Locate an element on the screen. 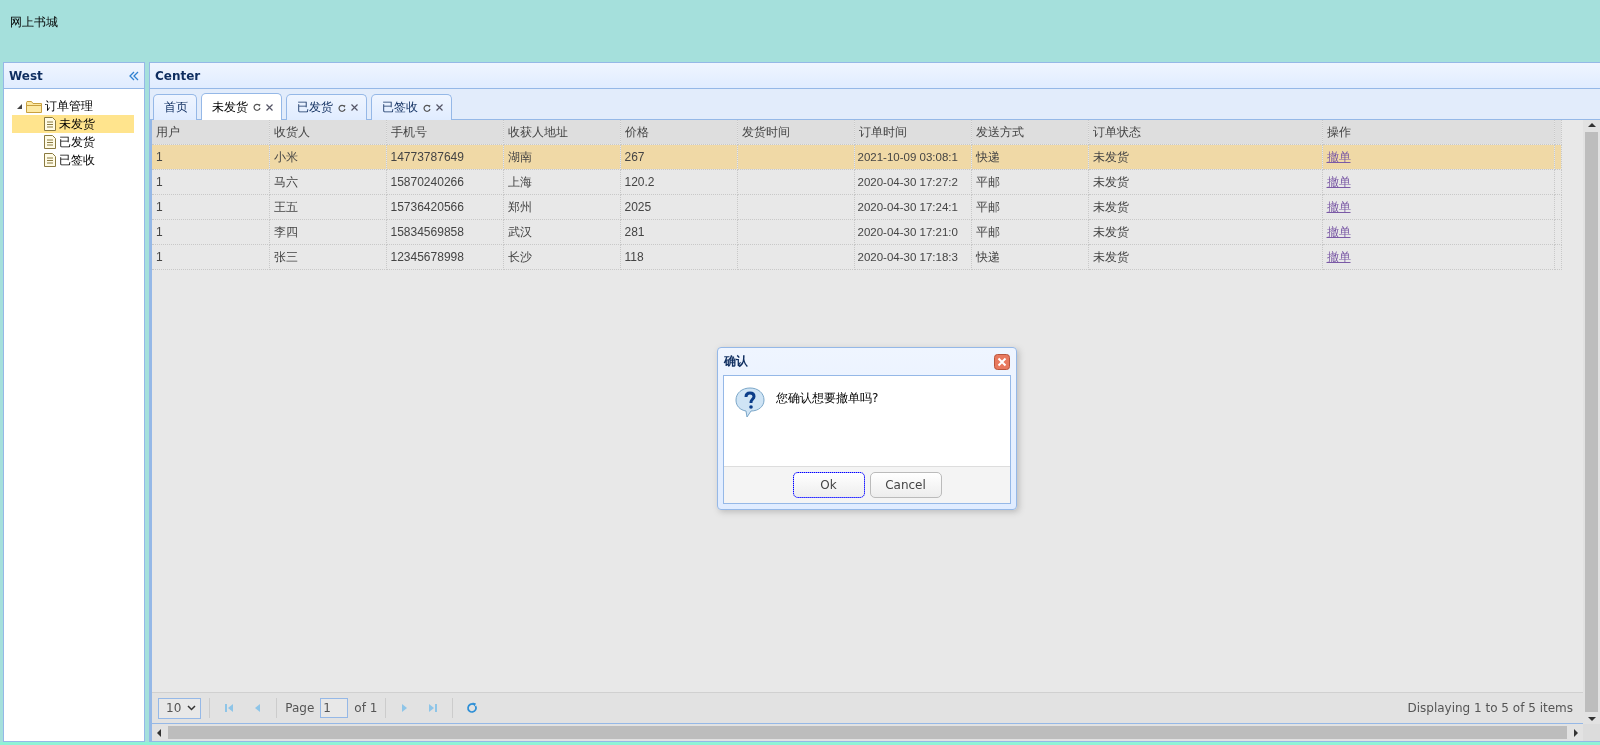 The height and width of the screenshot is (745, 1600). table-cell: 2020-04-30 17:21:0 is located at coordinates (907, 232).